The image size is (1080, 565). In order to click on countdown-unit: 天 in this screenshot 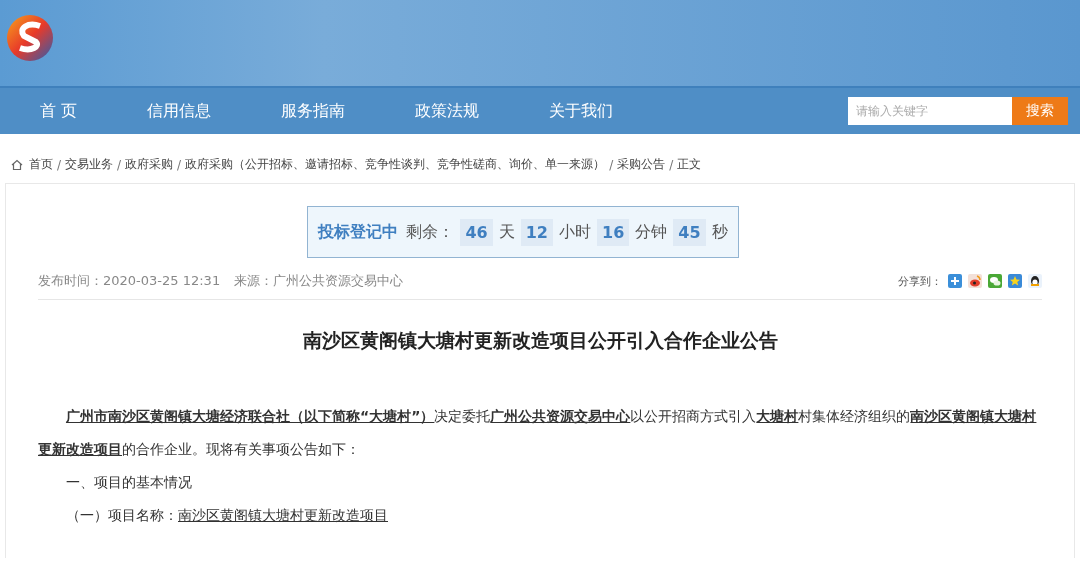, I will do `click(506, 232)`.